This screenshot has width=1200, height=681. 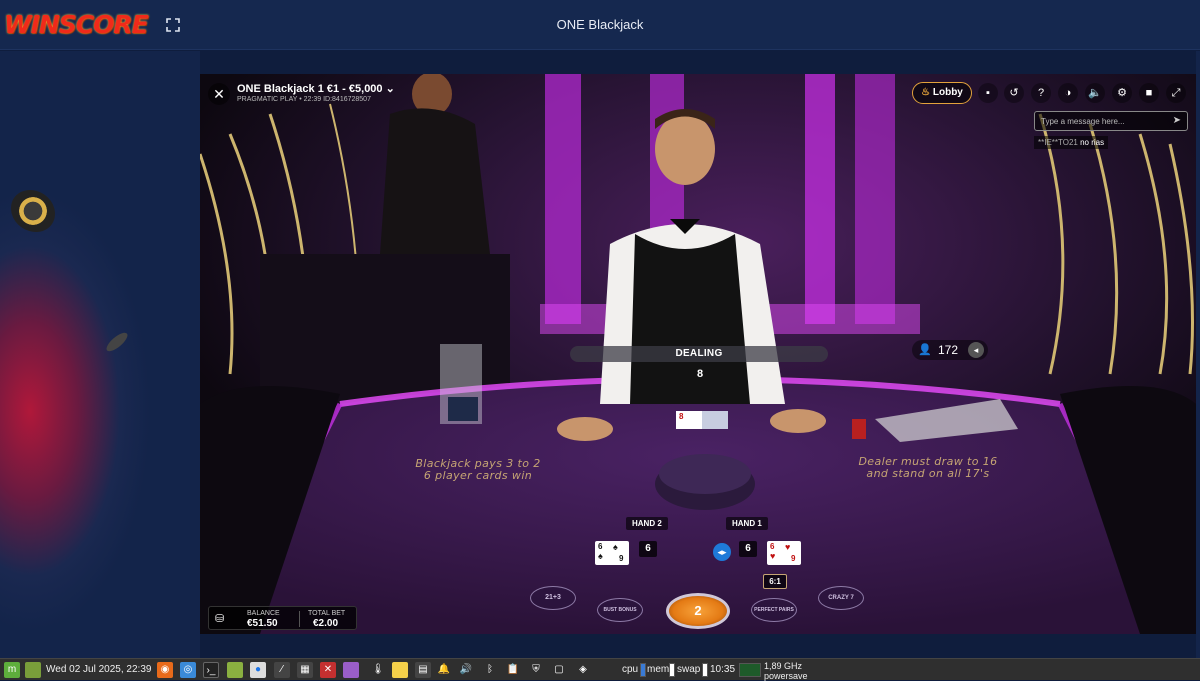 What do you see at coordinates (783, 666) in the screenshot?
I see `cpu-freq: 1,89 GHz` at bounding box center [783, 666].